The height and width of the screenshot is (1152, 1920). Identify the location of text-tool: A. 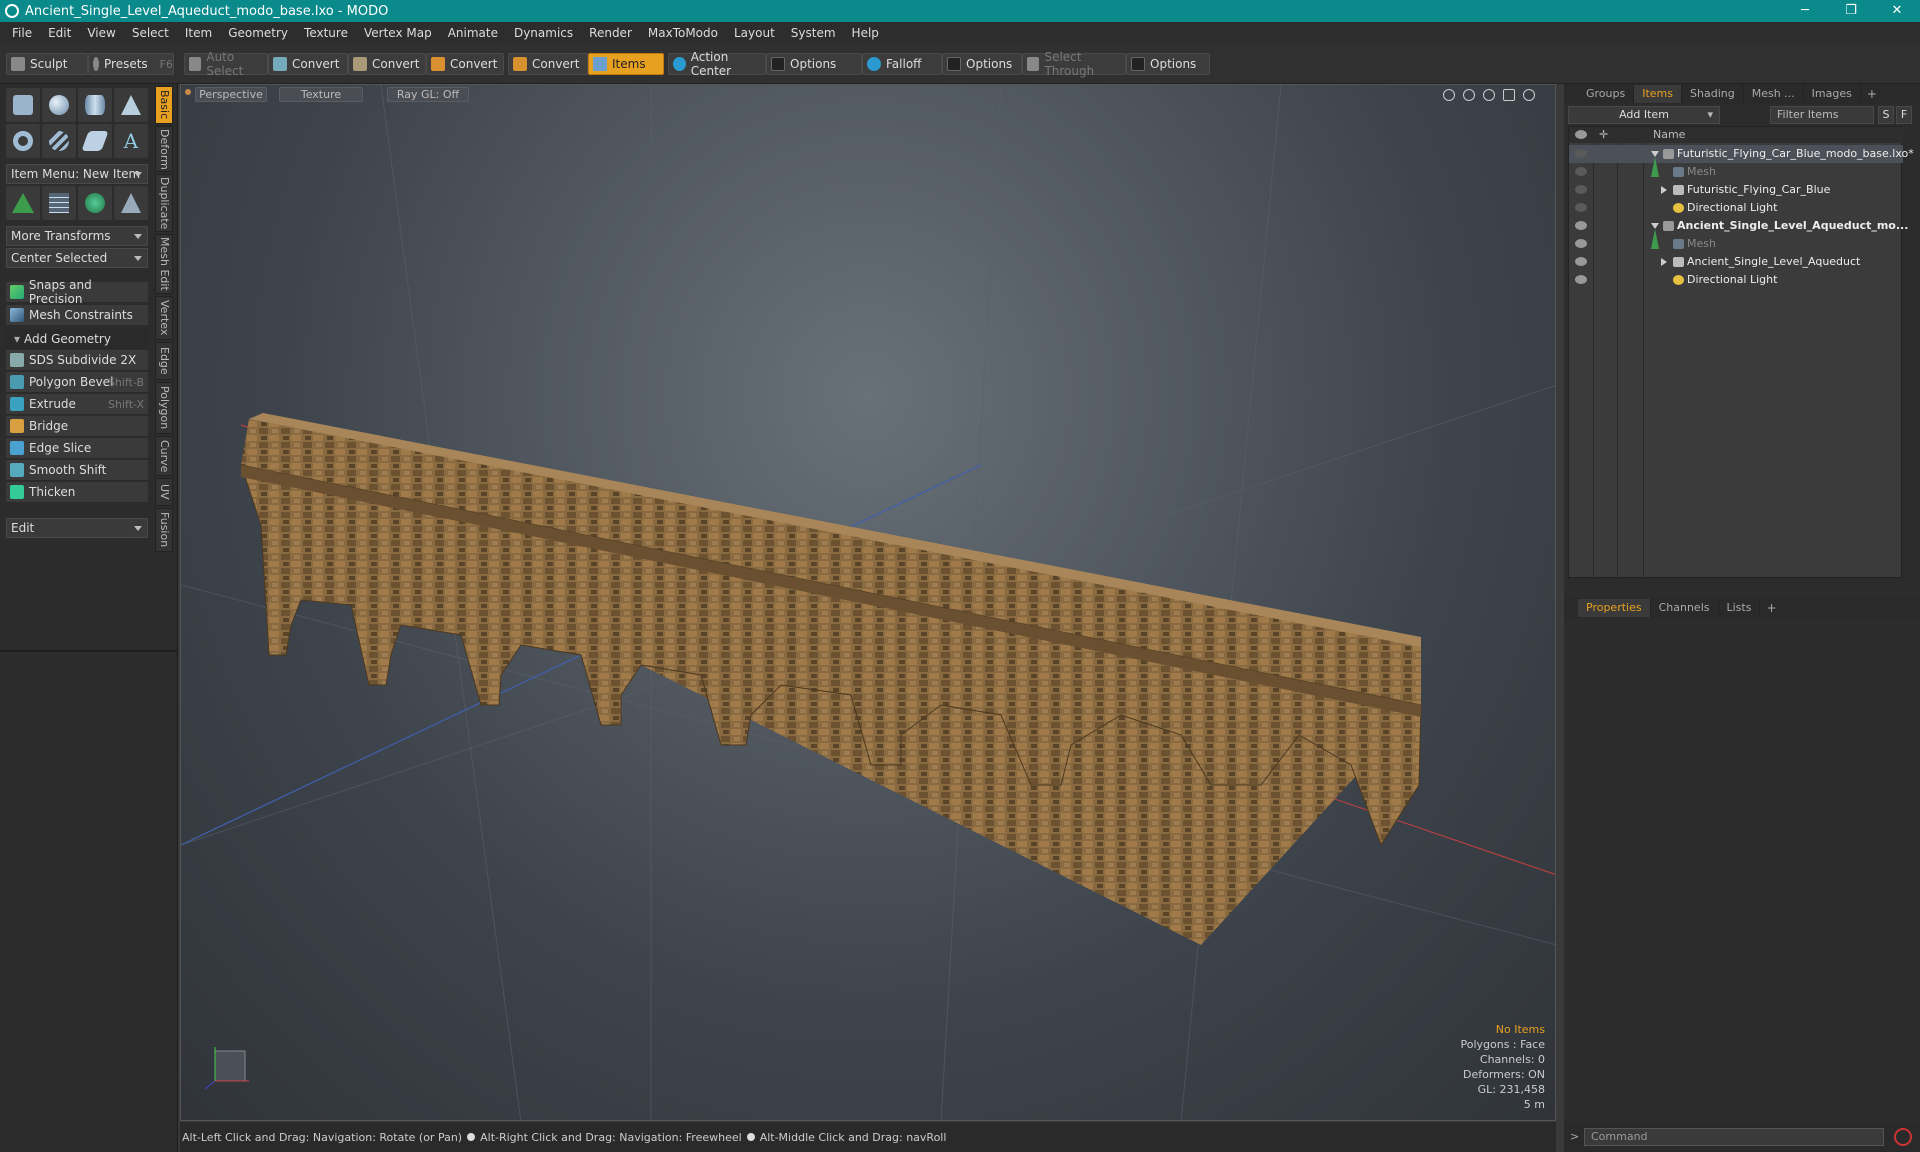
(131, 141).